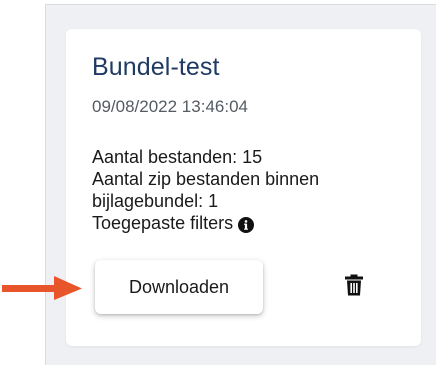 The height and width of the screenshot is (365, 436). I want to click on download-button: Downloaden, so click(179, 287).